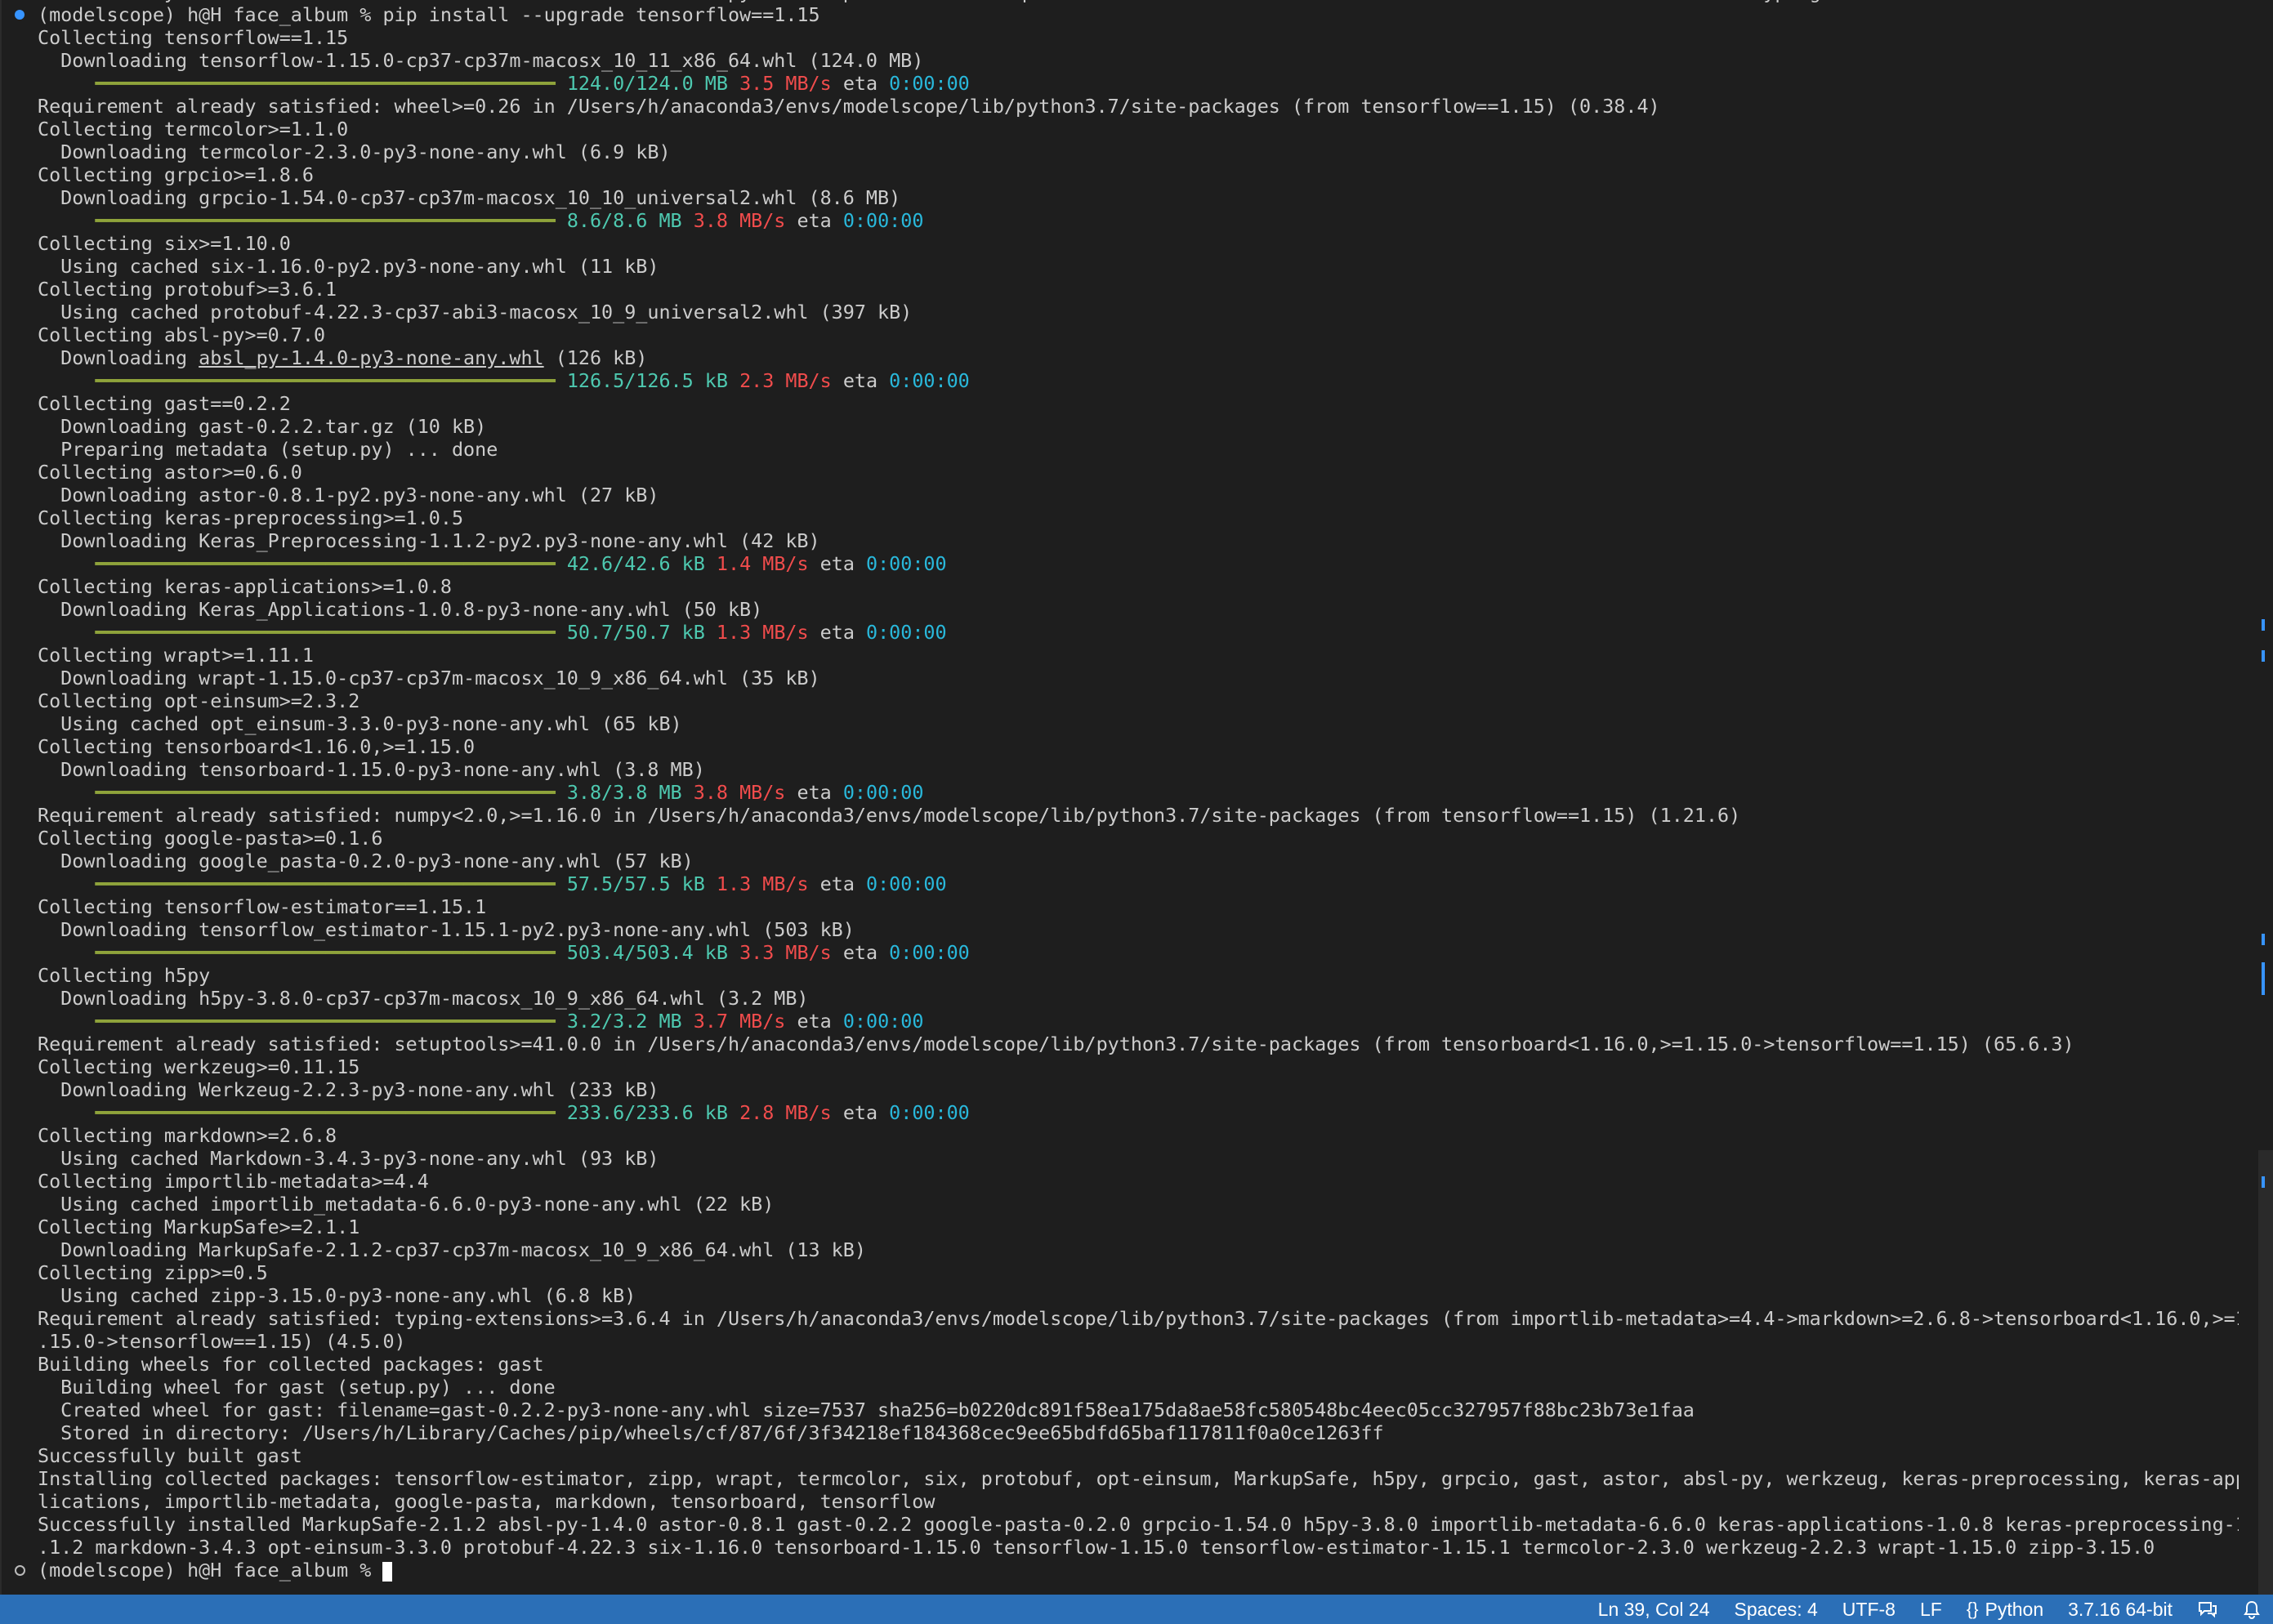 This screenshot has height=1624, width=2273. I want to click on terminal-text: Collecting zipp>=0.5, so click(153, 1272).